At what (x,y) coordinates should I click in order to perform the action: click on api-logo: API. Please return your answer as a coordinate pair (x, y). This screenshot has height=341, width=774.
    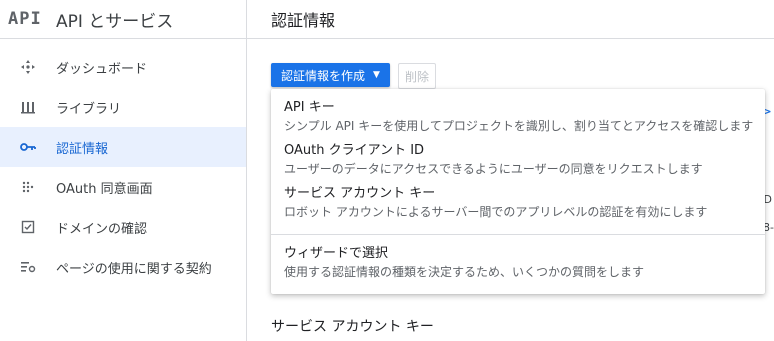
    Looking at the image, I should click on (25, 19).